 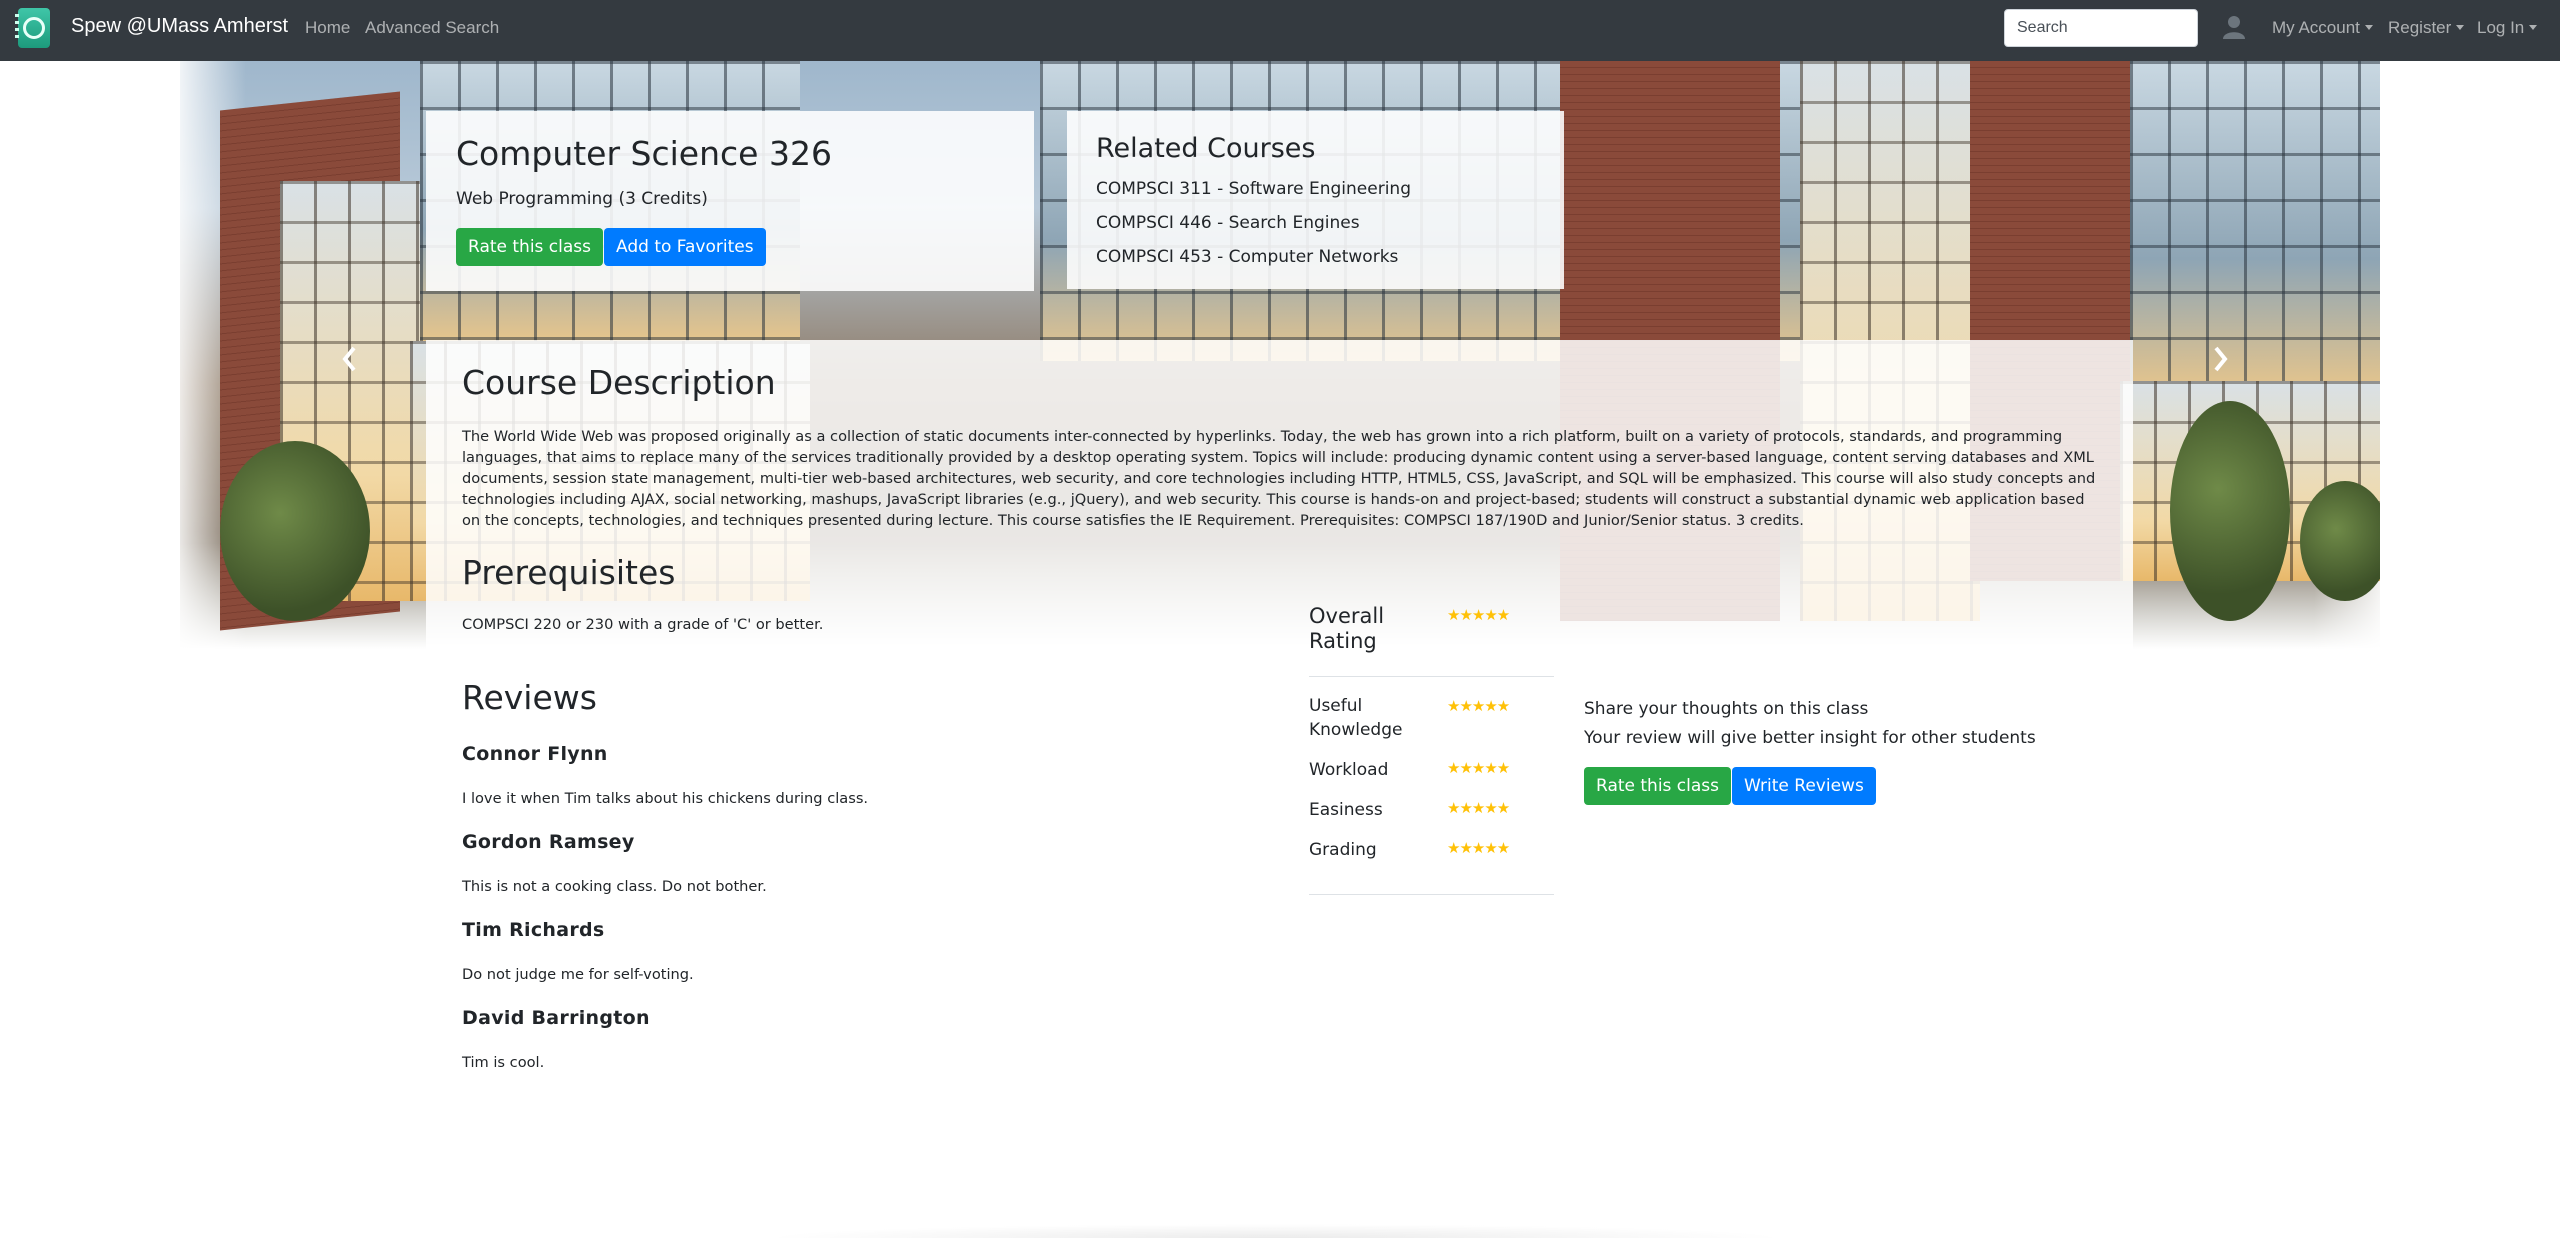 I want to click on grading-stars: ★★★★★, so click(x=1478, y=848).